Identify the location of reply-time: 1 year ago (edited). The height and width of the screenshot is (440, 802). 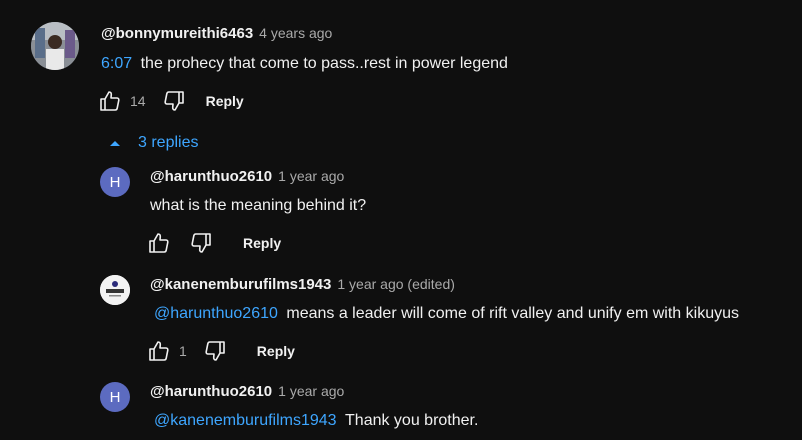
(396, 284).